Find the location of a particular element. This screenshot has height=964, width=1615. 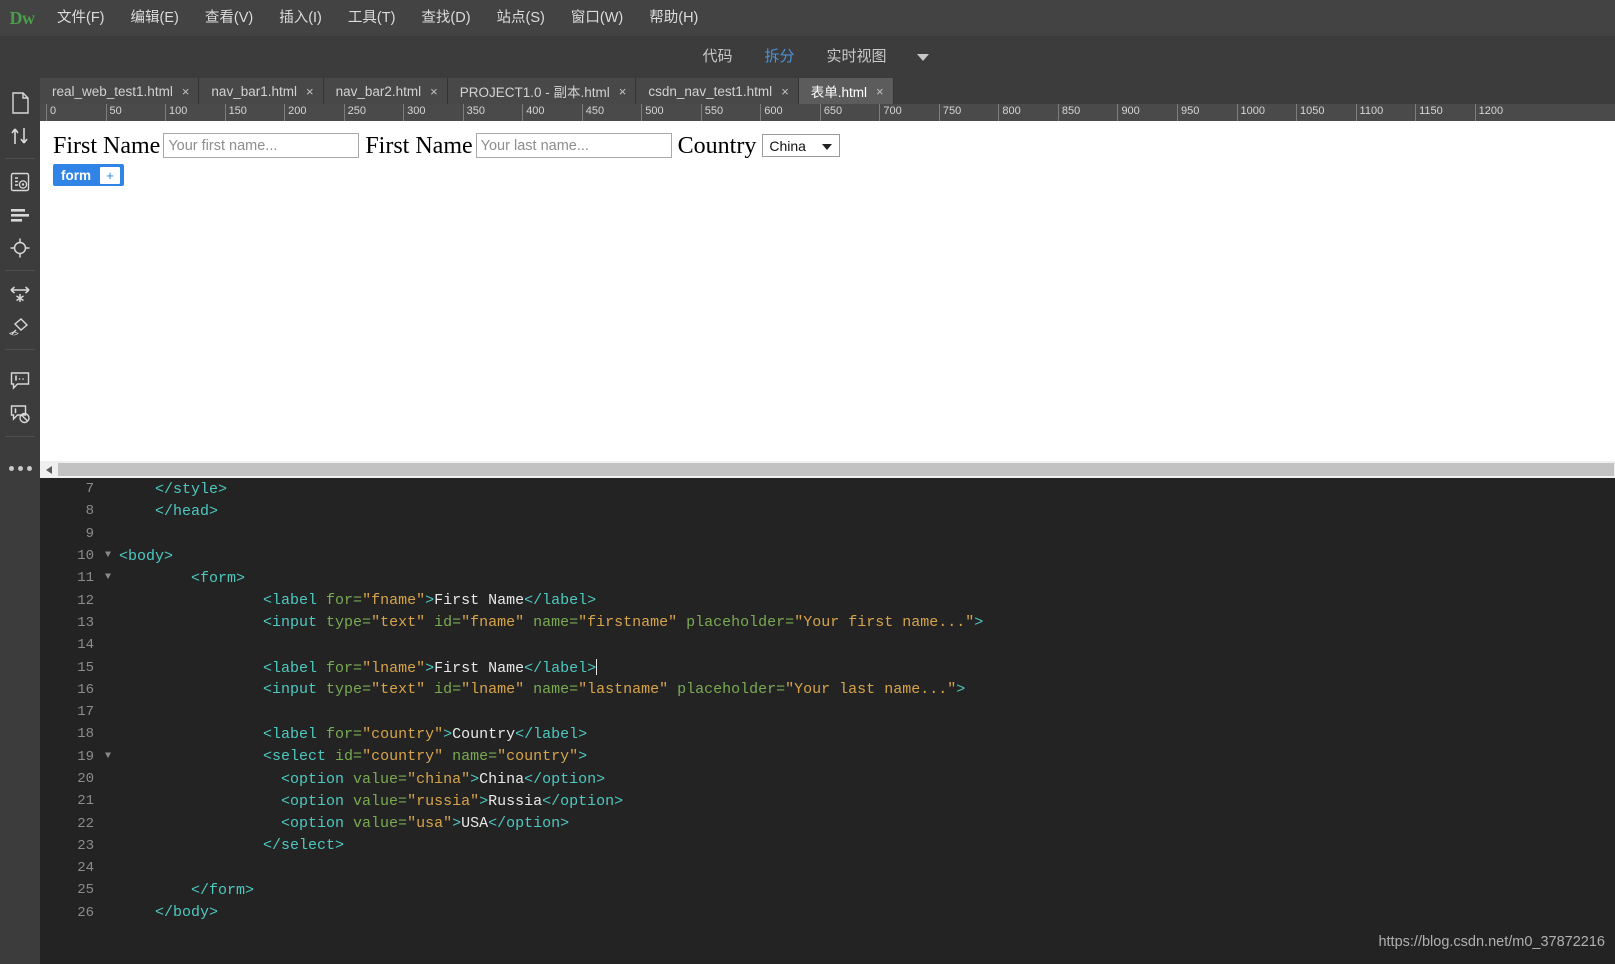

chevron-down-icon is located at coordinates (922, 57).